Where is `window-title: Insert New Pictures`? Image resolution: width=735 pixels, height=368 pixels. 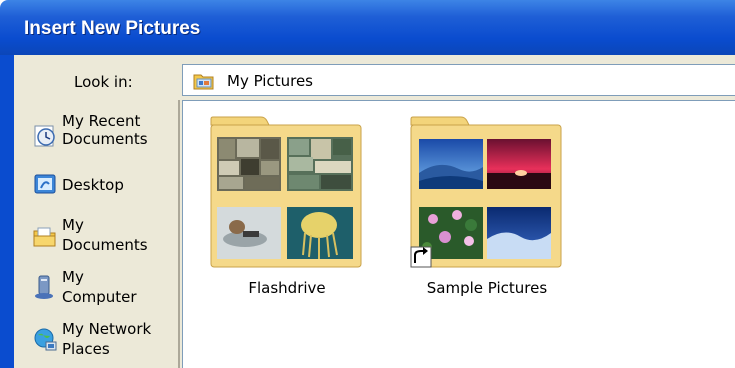 window-title: Insert New Pictures is located at coordinates (112, 28).